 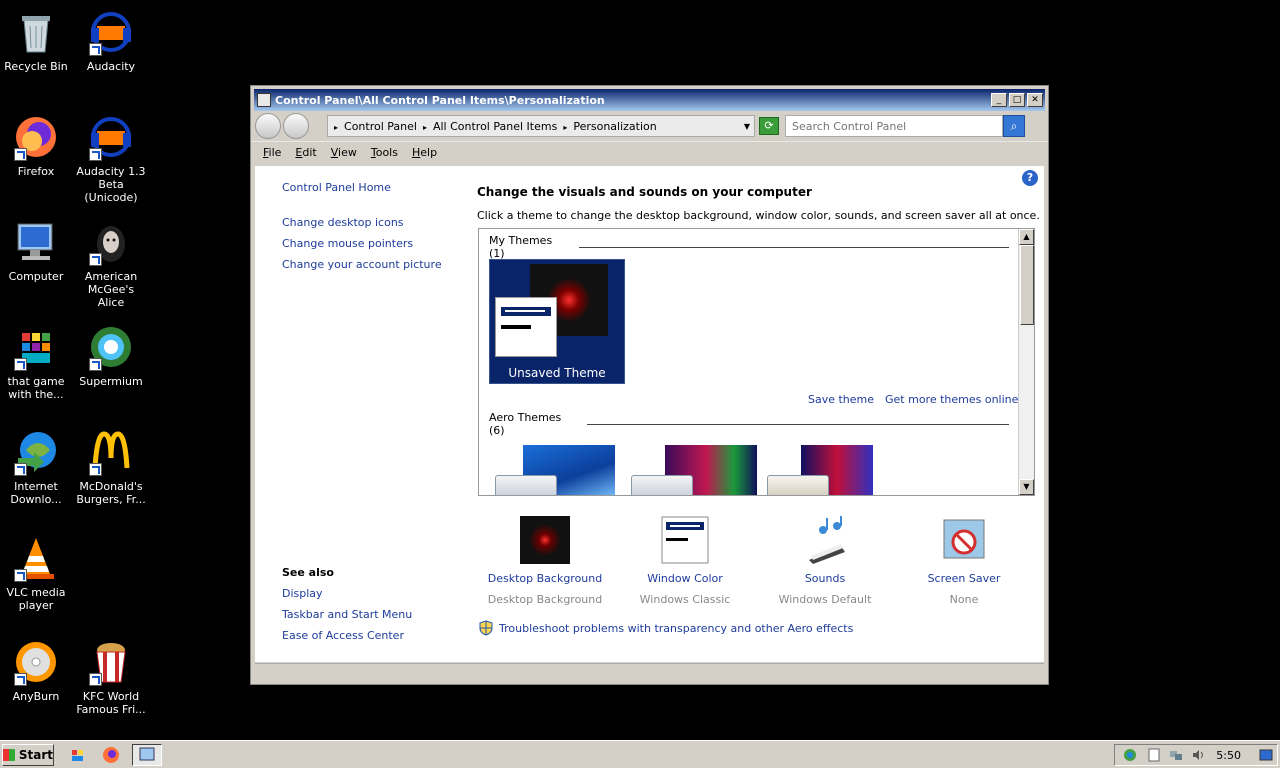 What do you see at coordinates (964, 540) in the screenshot?
I see `screen-saver-icon` at bounding box center [964, 540].